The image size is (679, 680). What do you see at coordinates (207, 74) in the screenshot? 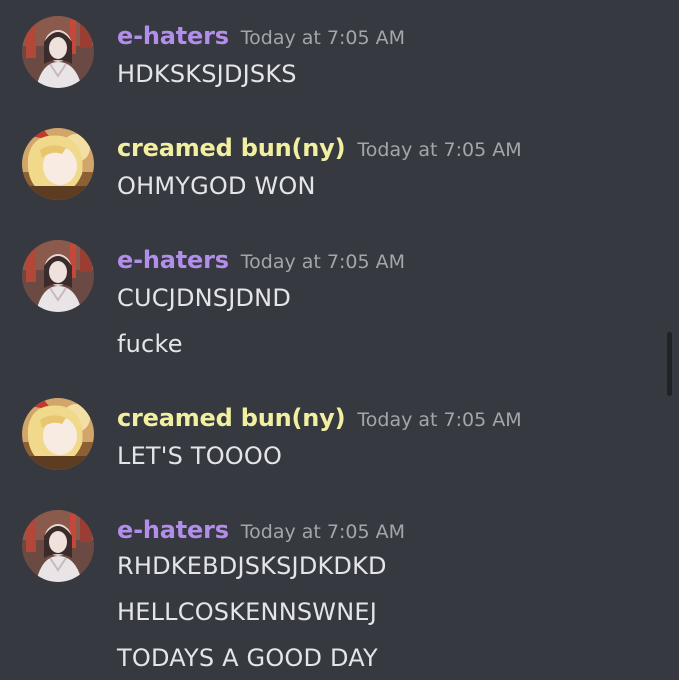
I see `message-text: HDKSKSJDJSKS` at bounding box center [207, 74].